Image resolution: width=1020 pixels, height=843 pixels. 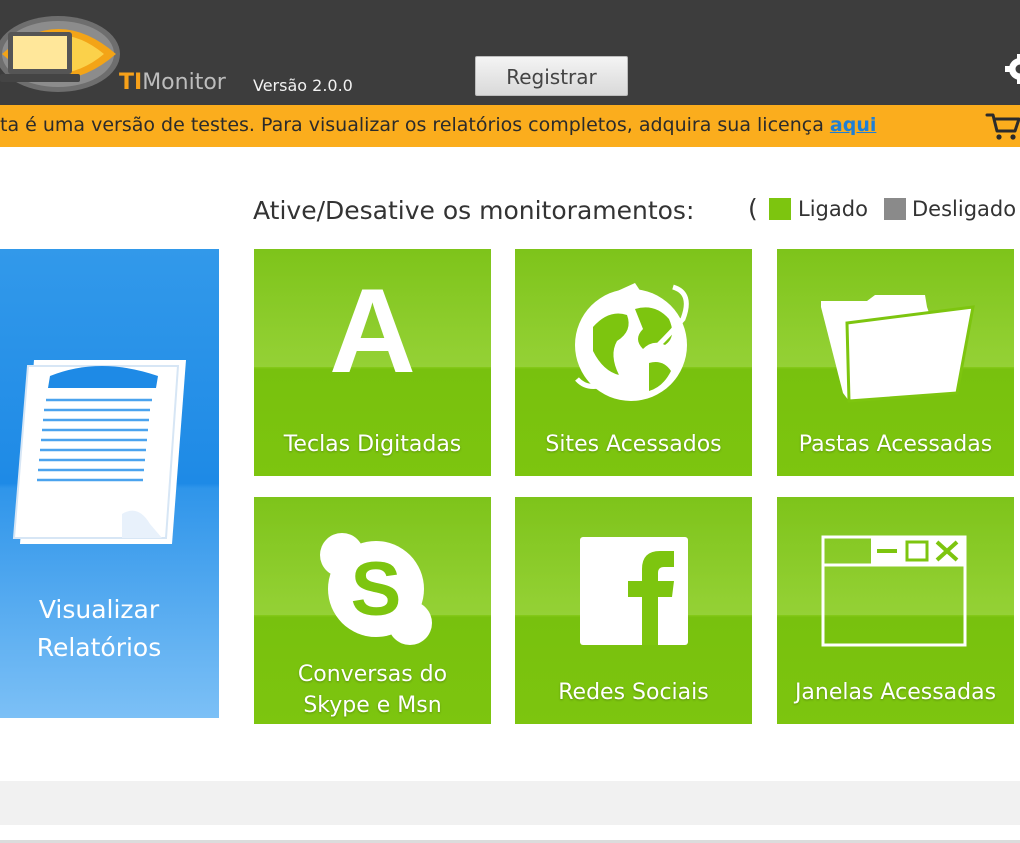 I want to click on app-logo-icon, so click(x=60, y=54).